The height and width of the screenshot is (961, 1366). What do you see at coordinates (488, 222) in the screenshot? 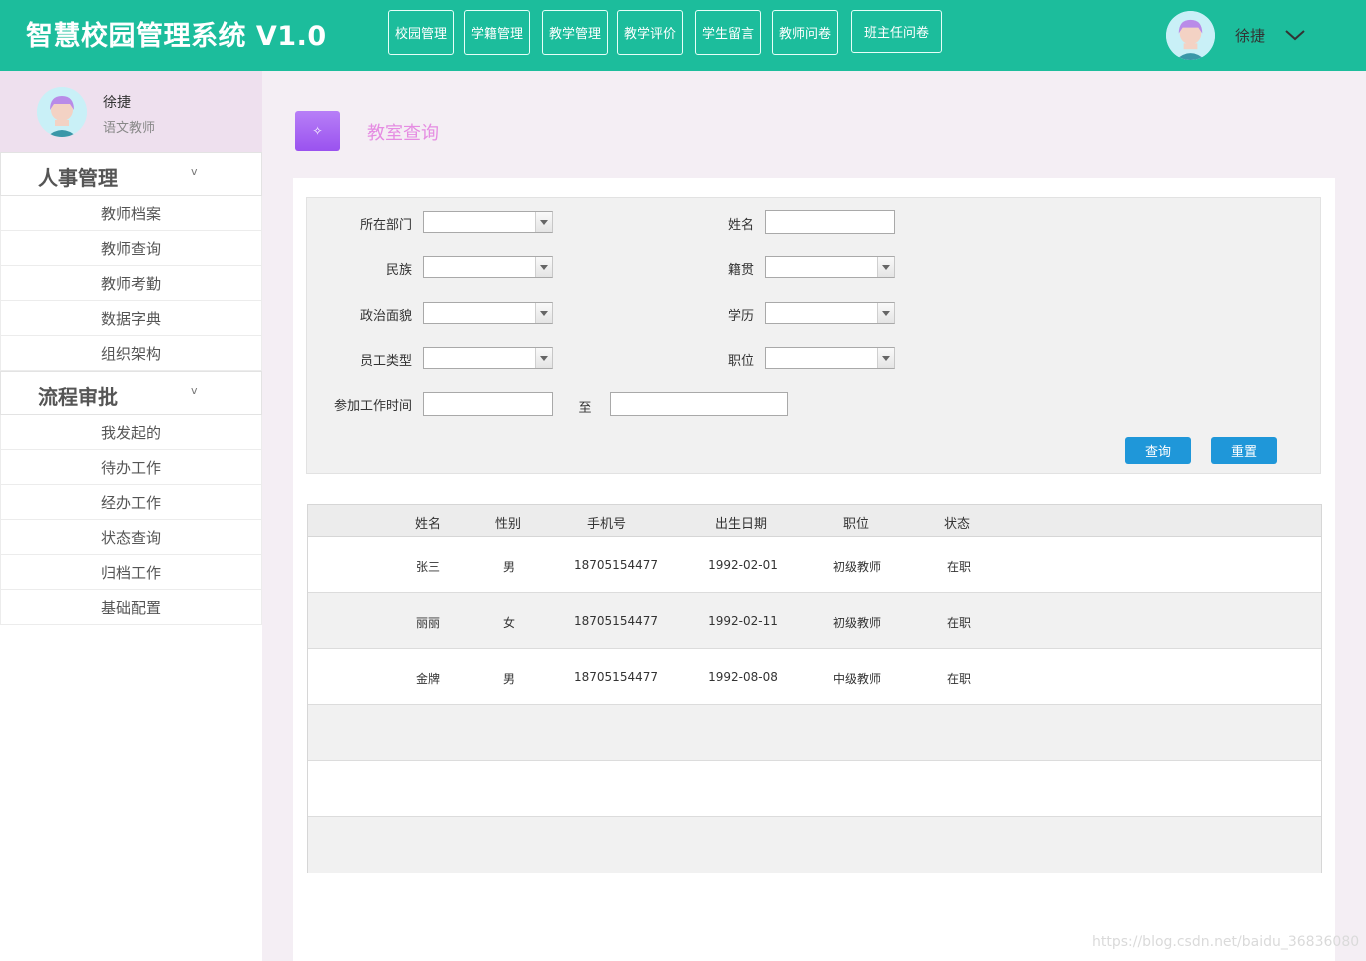
I see `department-select` at bounding box center [488, 222].